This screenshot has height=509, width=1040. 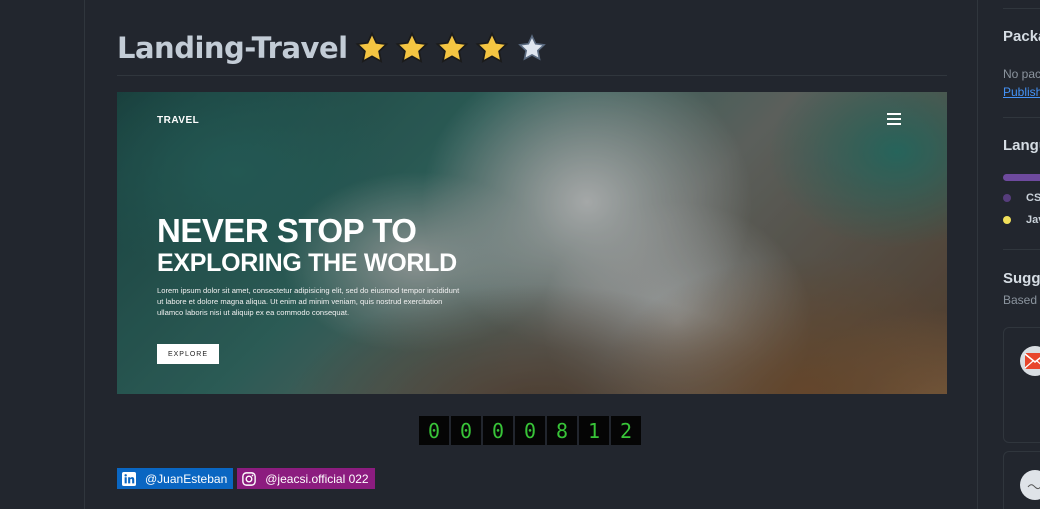 I want to click on linkedin-icon, so click(x=129, y=479).